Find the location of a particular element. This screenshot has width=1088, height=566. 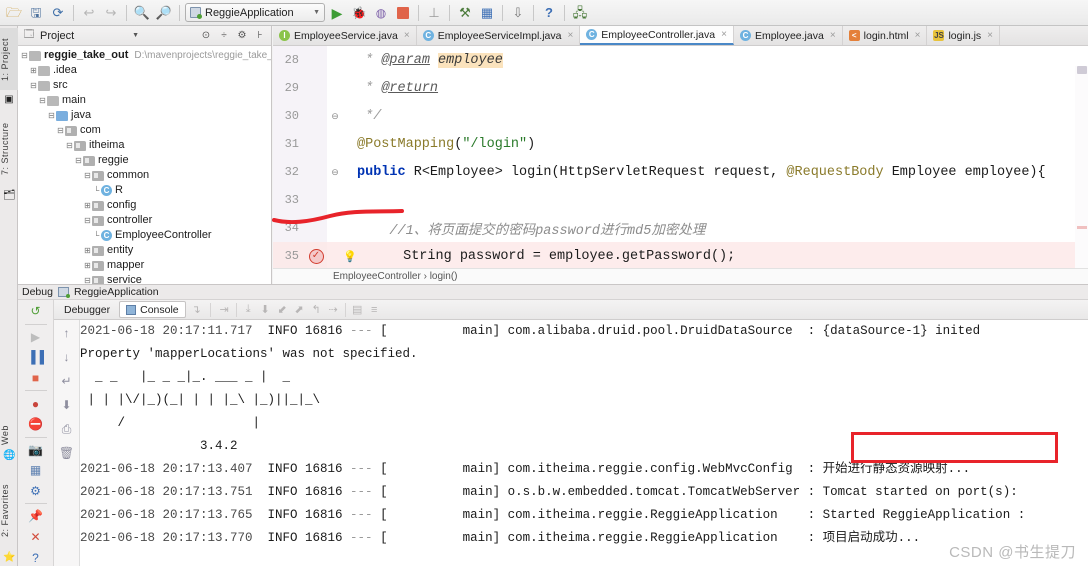

locate-file-icon: ⊙ is located at coordinates (206, 35).